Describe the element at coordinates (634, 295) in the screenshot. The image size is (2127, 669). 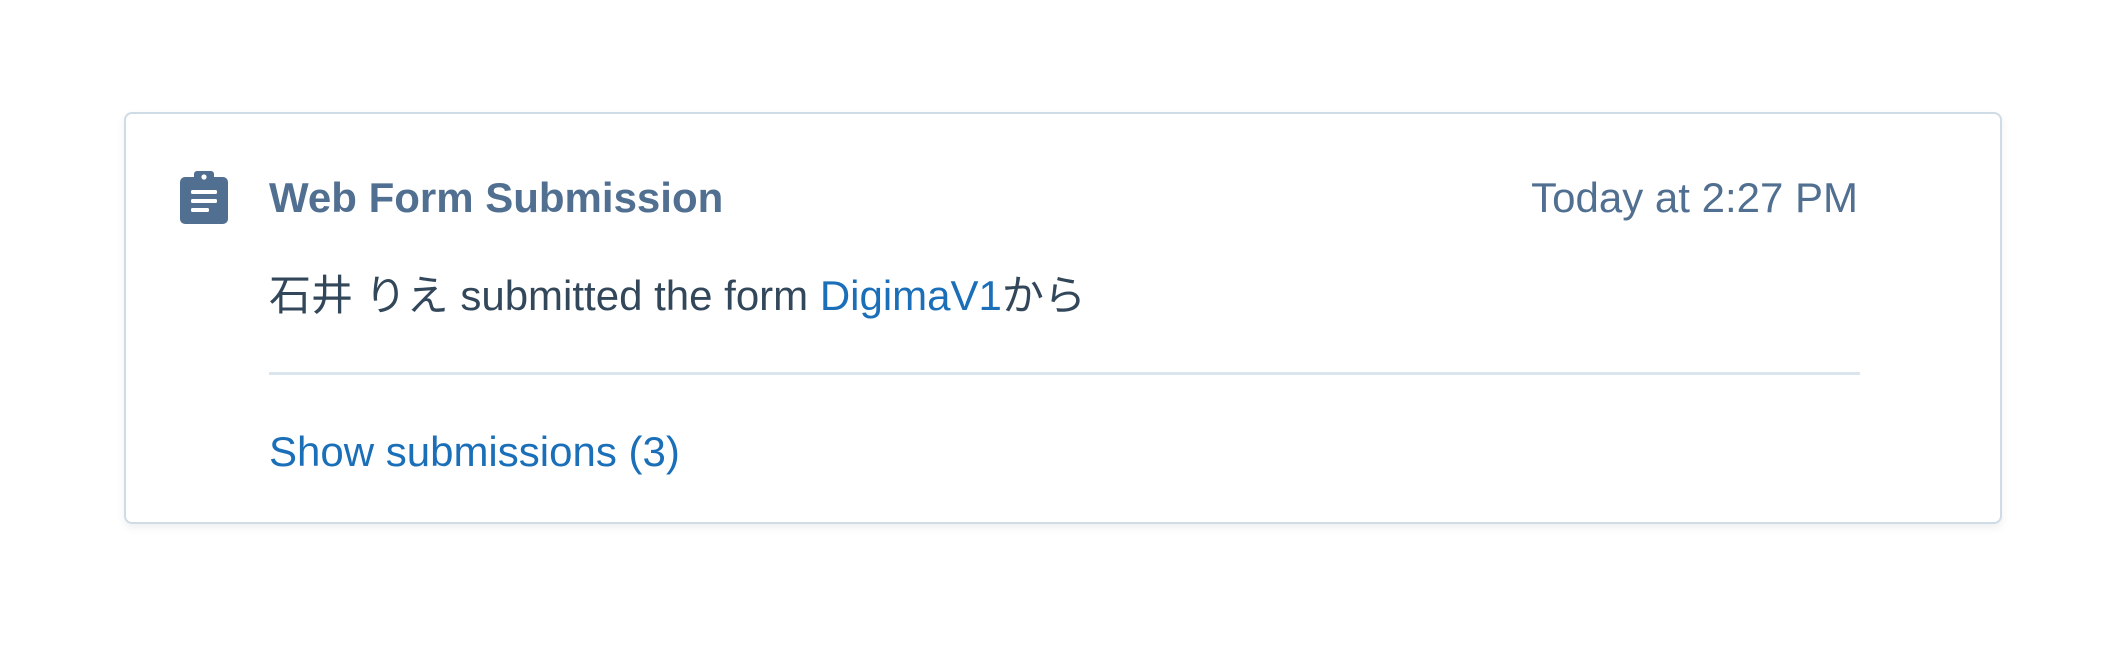
I see `action-text: submitted the form` at that location.